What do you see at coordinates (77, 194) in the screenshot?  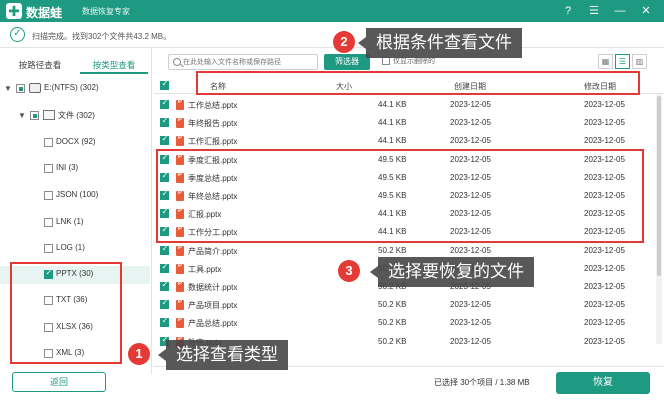 I see `tree-item-label: JSON (100)` at bounding box center [77, 194].